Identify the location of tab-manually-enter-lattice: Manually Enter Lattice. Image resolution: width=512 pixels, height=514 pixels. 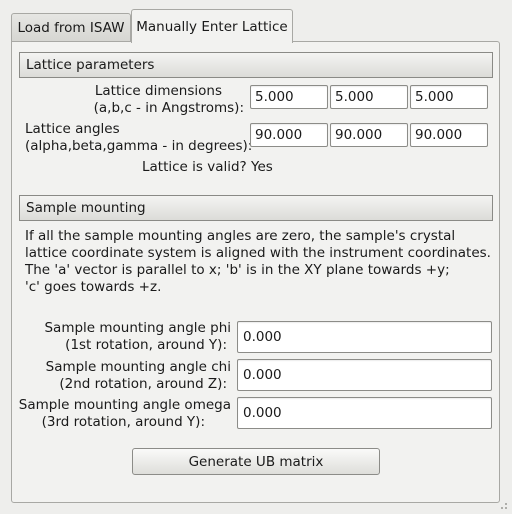
(212, 26).